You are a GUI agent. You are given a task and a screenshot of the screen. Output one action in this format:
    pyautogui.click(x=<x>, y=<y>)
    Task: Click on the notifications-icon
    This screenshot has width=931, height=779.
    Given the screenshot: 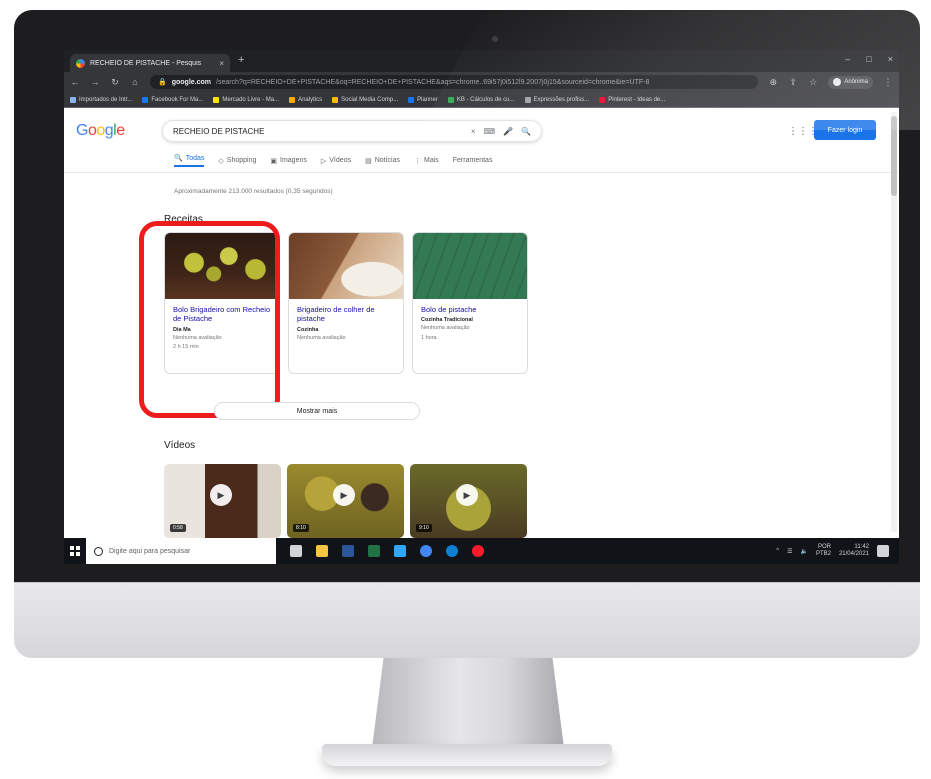 What is the action you would take?
    pyautogui.click(x=883, y=551)
    